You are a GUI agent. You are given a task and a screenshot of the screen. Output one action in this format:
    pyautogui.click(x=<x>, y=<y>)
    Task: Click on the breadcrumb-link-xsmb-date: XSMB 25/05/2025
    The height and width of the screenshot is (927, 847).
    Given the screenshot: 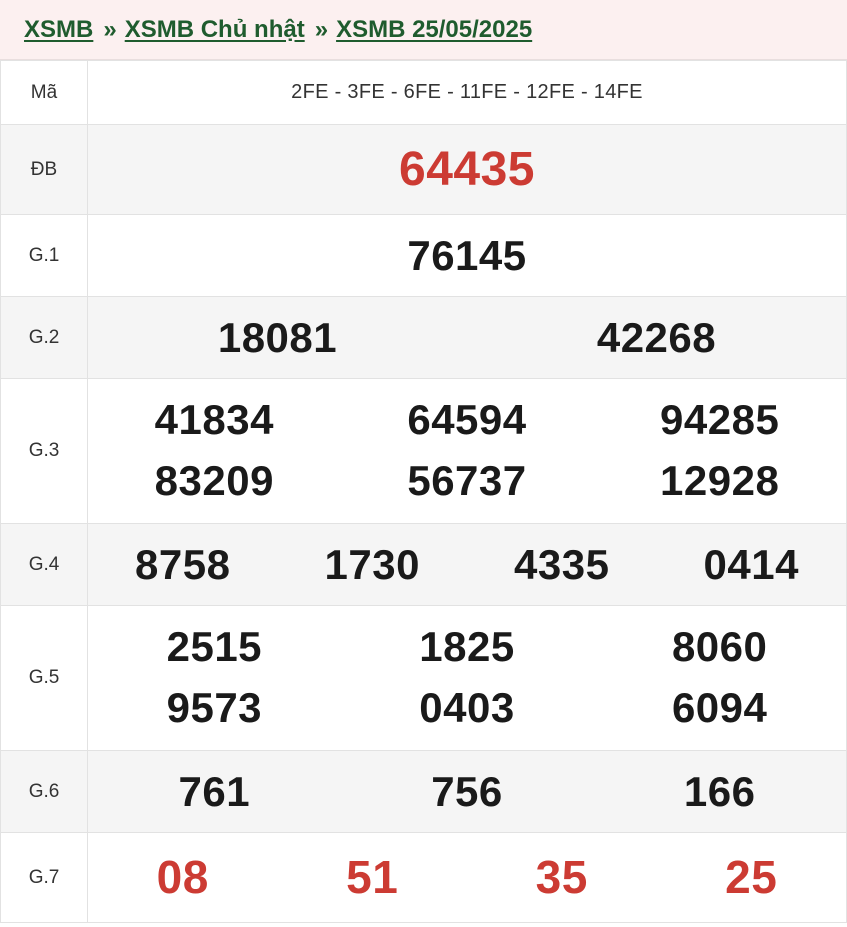 What is the action you would take?
    pyautogui.click(x=434, y=30)
    